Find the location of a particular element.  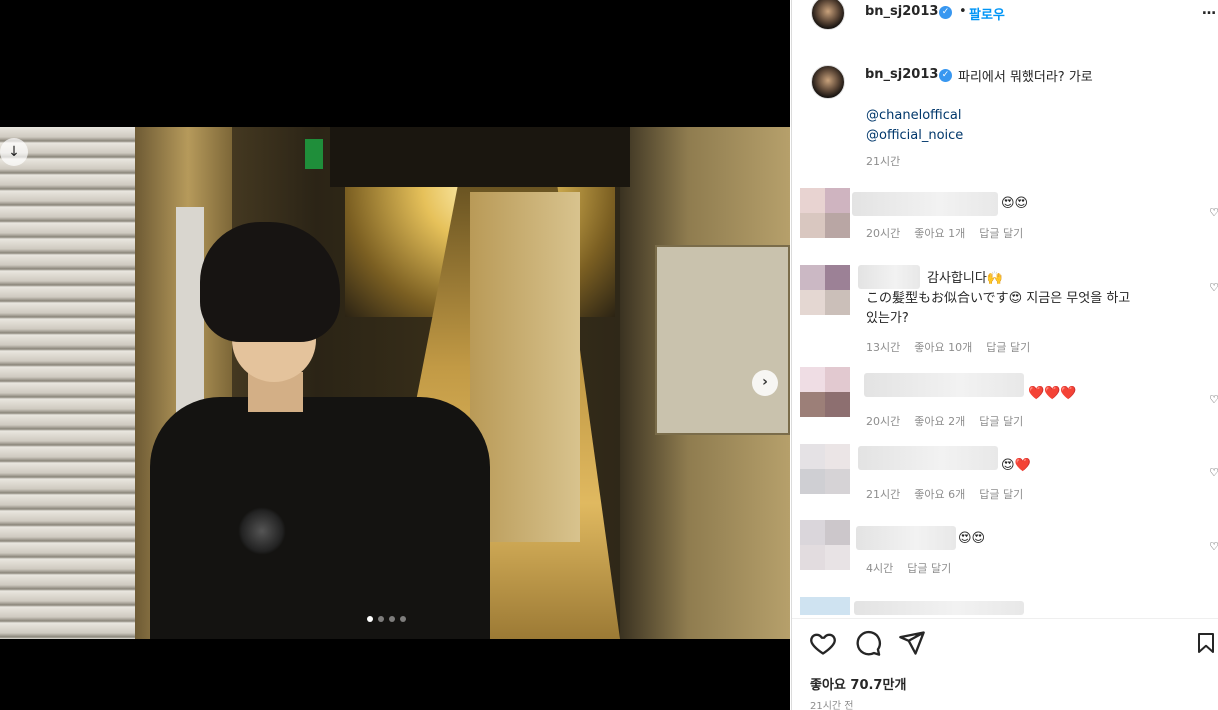

heart-outline-icon is located at coordinates (823, 643).